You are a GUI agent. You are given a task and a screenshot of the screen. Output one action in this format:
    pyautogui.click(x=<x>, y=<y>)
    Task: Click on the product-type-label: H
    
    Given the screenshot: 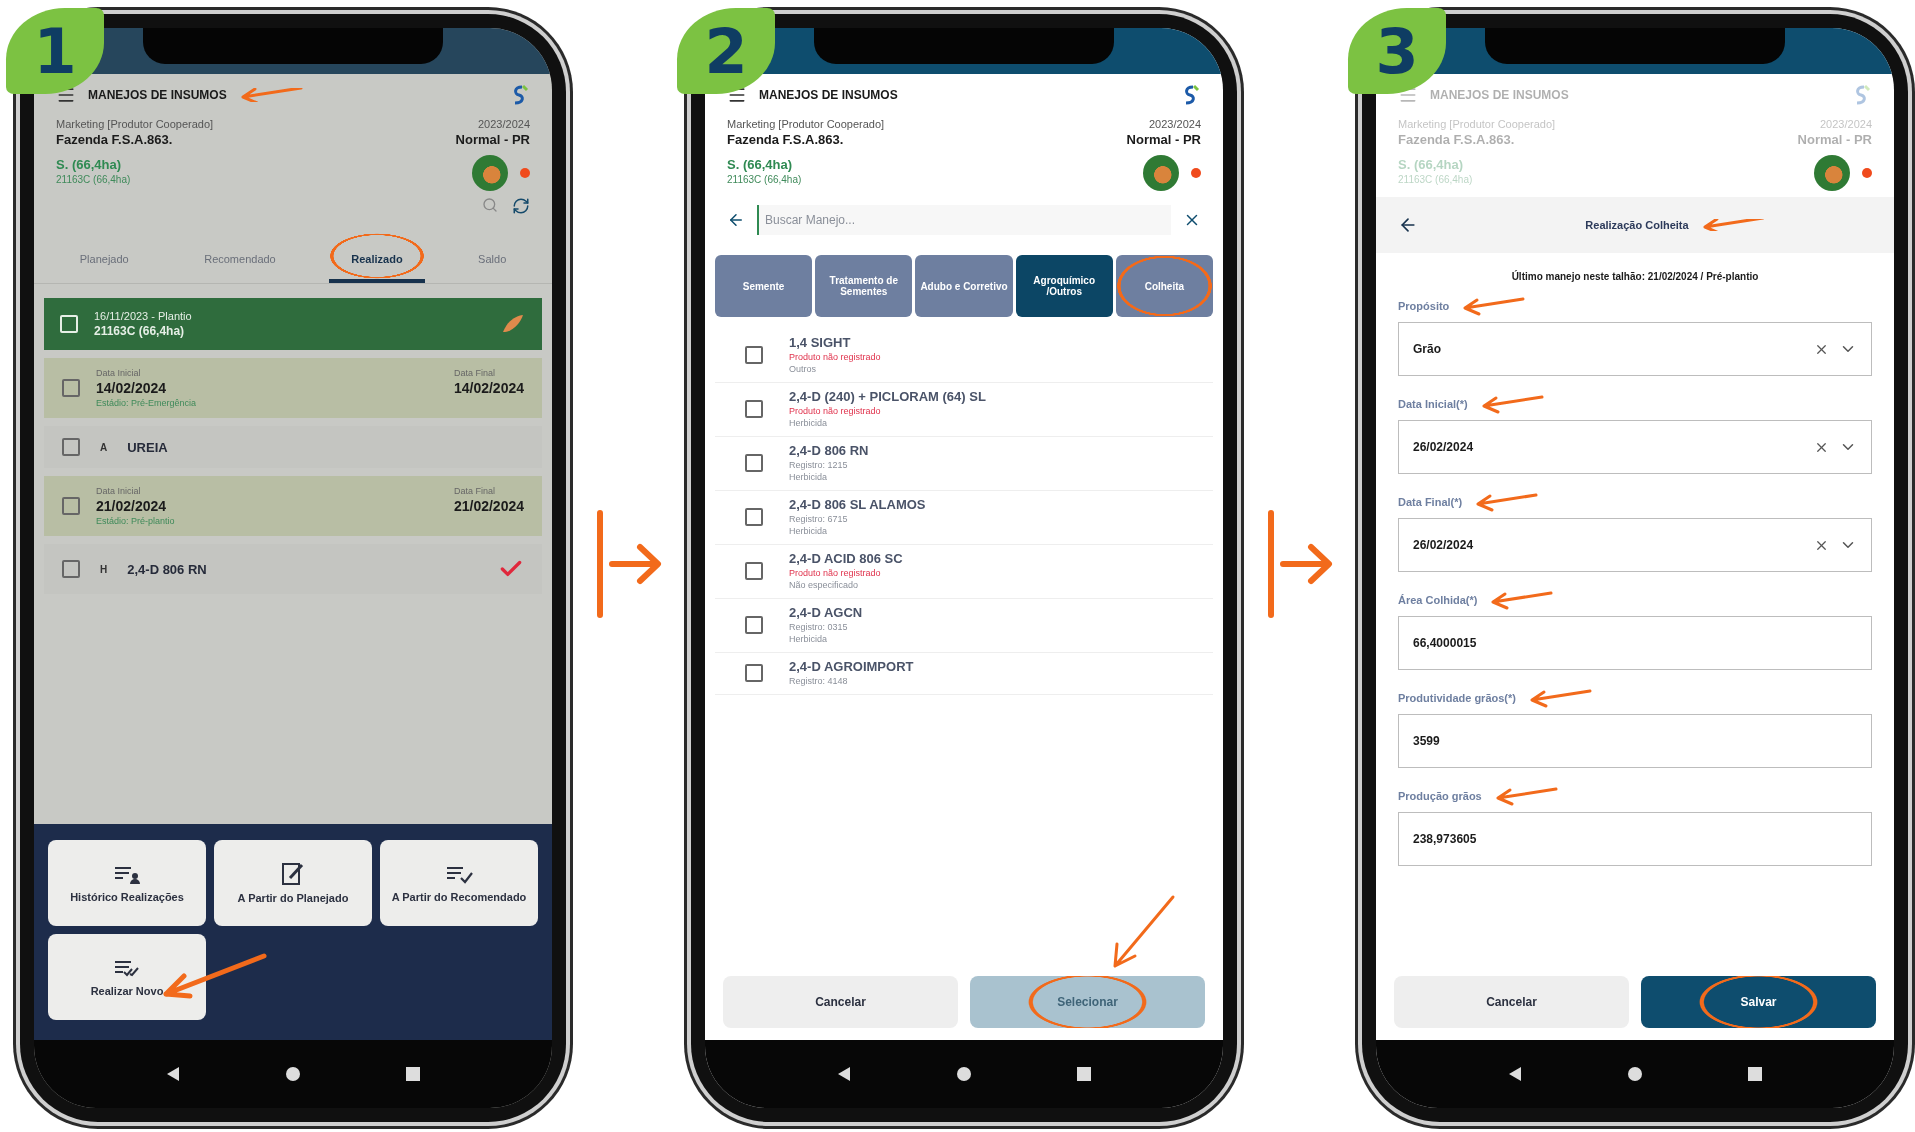 What is the action you would take?
    pyautogui.click(x=104, y=569)
    